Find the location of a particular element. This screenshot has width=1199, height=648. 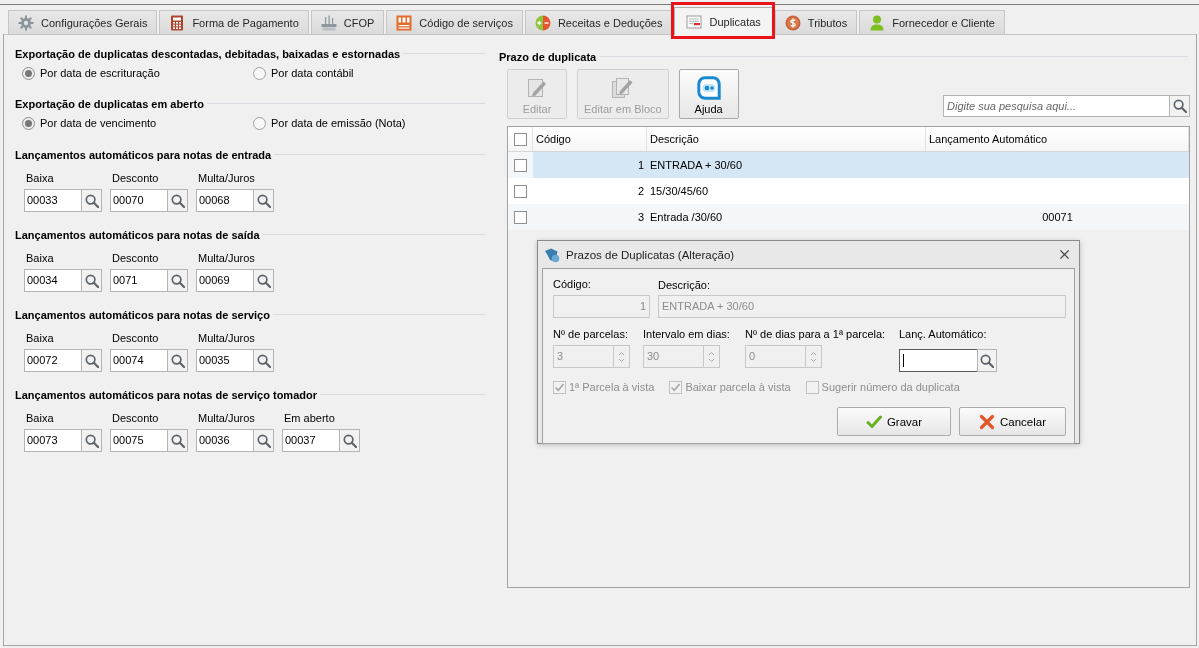

code-field: 00034 is located at coordinates (52, 280).